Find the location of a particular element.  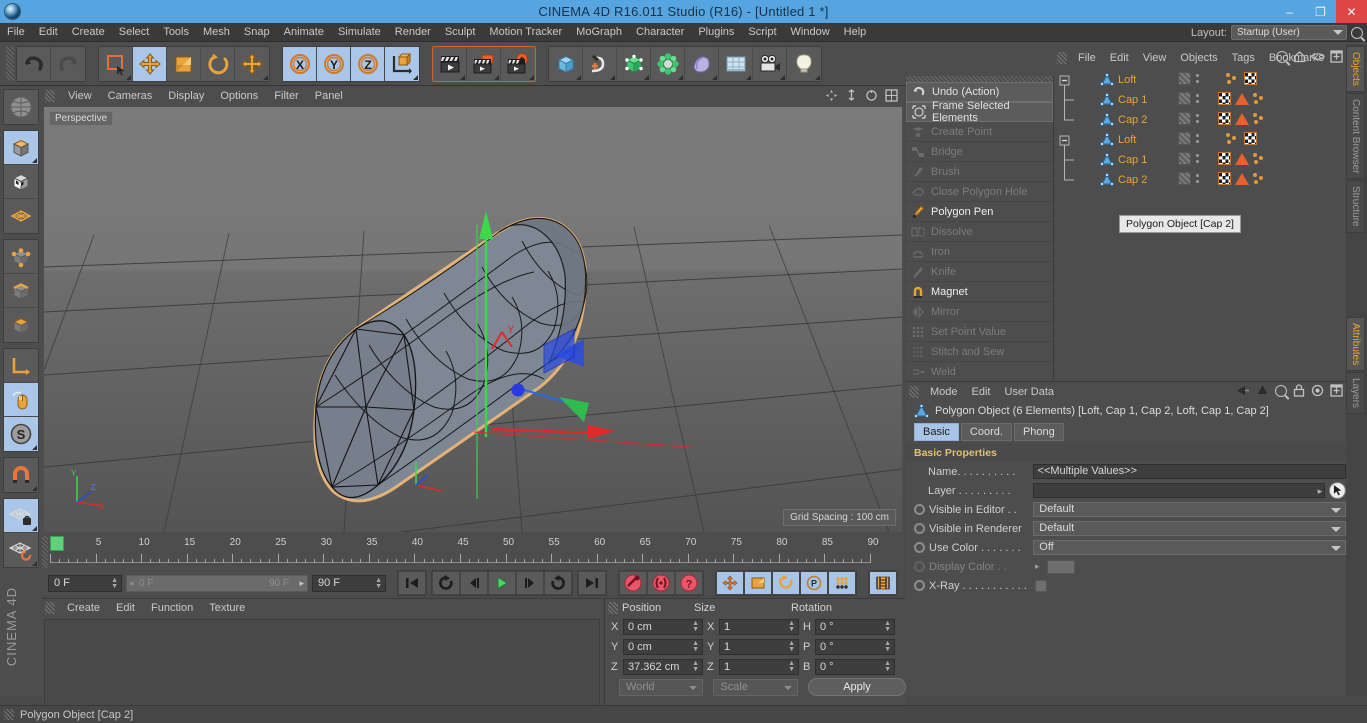

keyframe-selection-button: ? is located at coordinates (689, 583).